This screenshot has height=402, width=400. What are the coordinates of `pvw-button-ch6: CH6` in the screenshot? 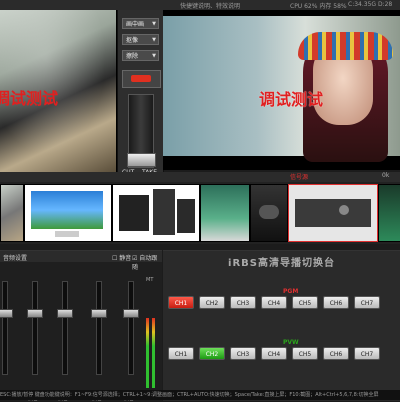 It's located at (336, 353).